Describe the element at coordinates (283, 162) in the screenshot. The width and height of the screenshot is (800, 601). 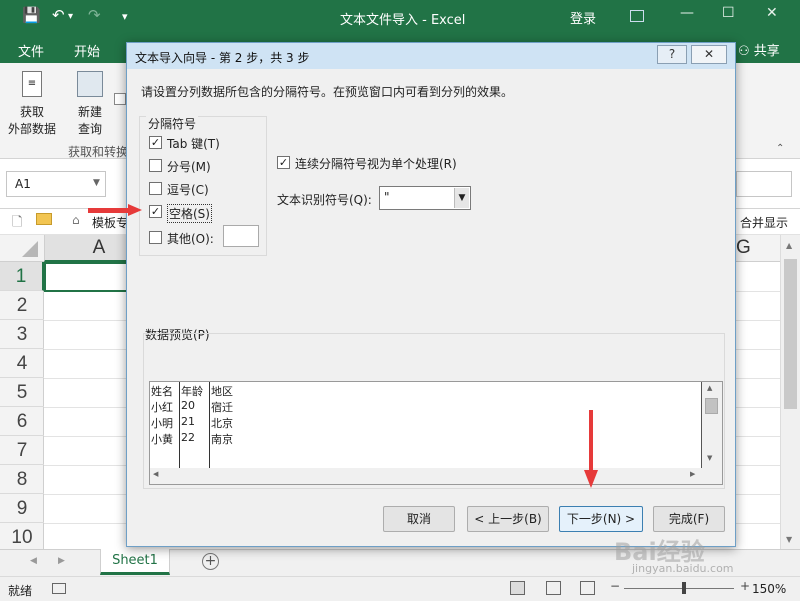
I see `consecutive-checkbox: ✓` at that location.